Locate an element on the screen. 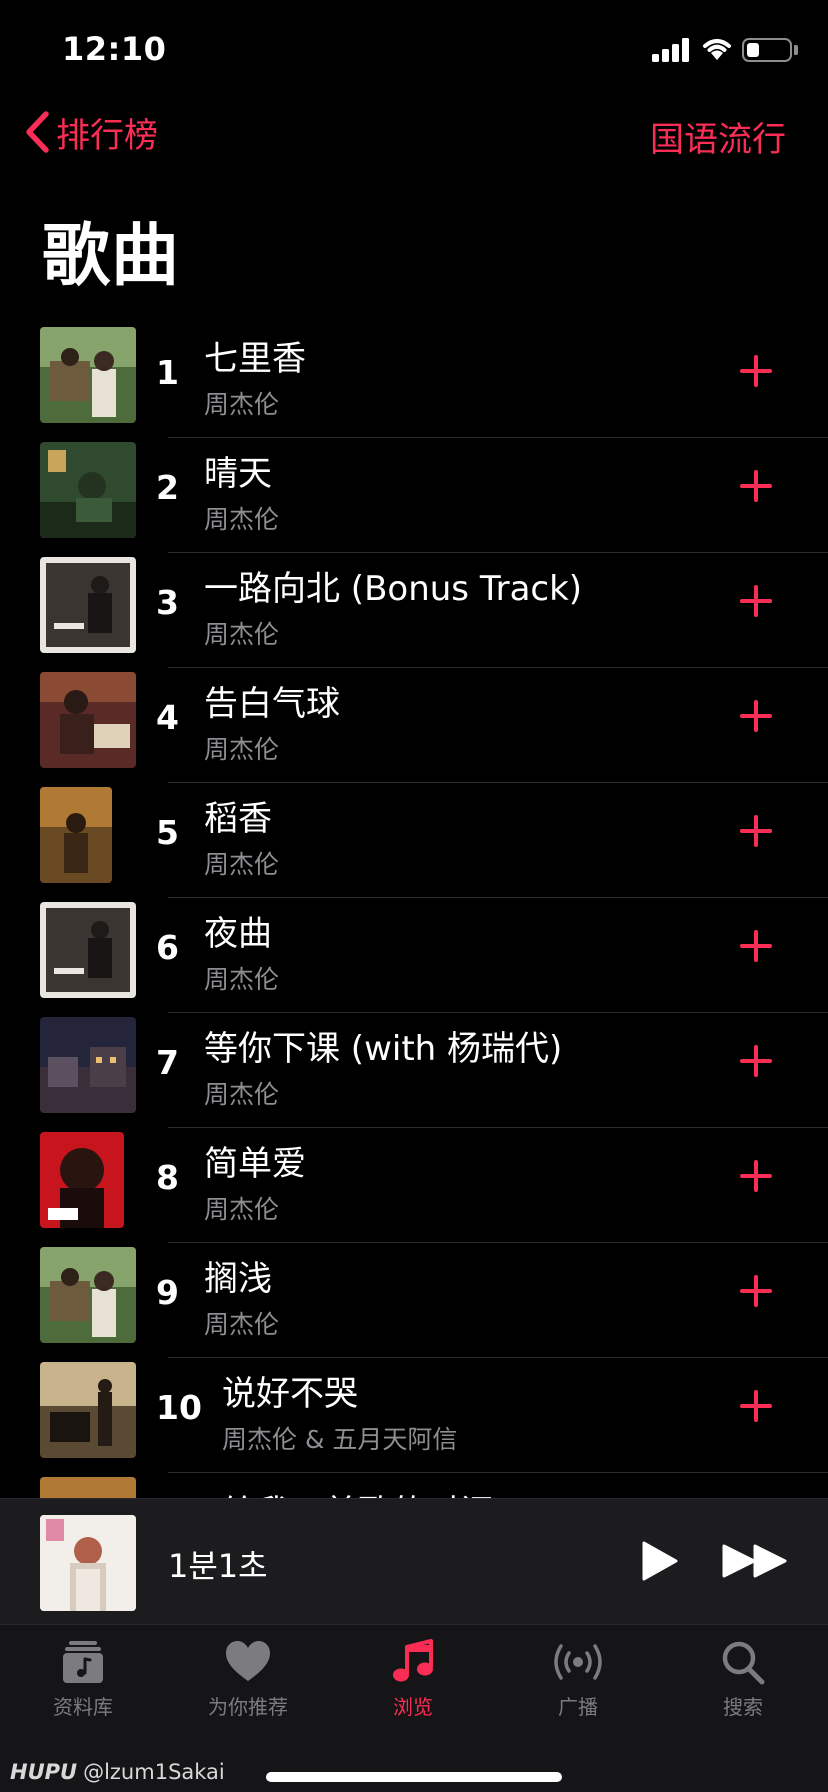  radio-icon is located at coordinates (578, 1662).